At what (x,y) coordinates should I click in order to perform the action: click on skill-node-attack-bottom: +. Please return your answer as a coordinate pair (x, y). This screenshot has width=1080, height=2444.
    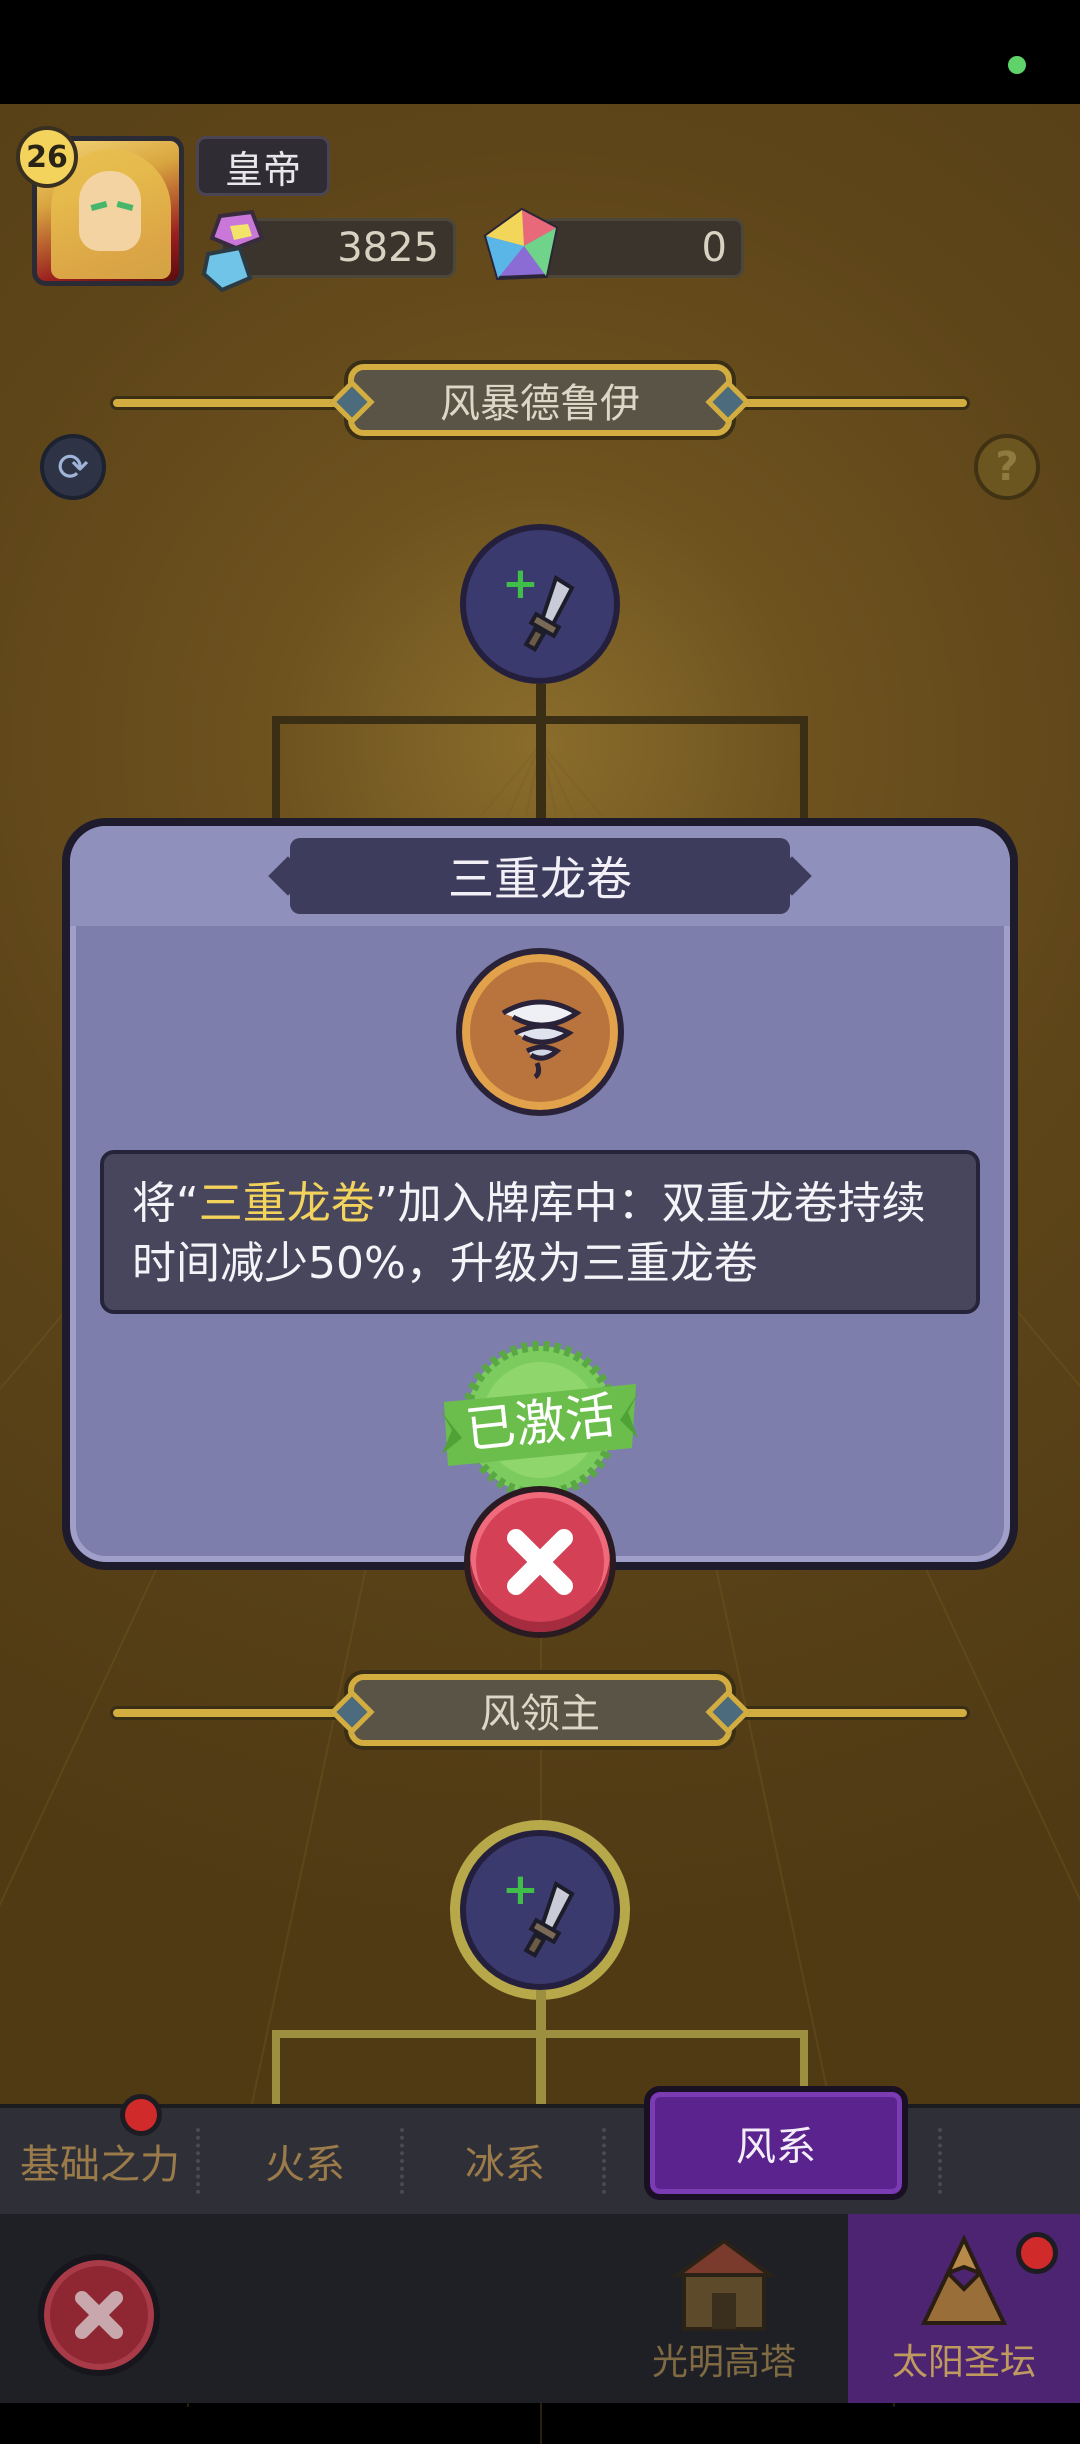
    Looking at the image, I should click on (540, 1910).